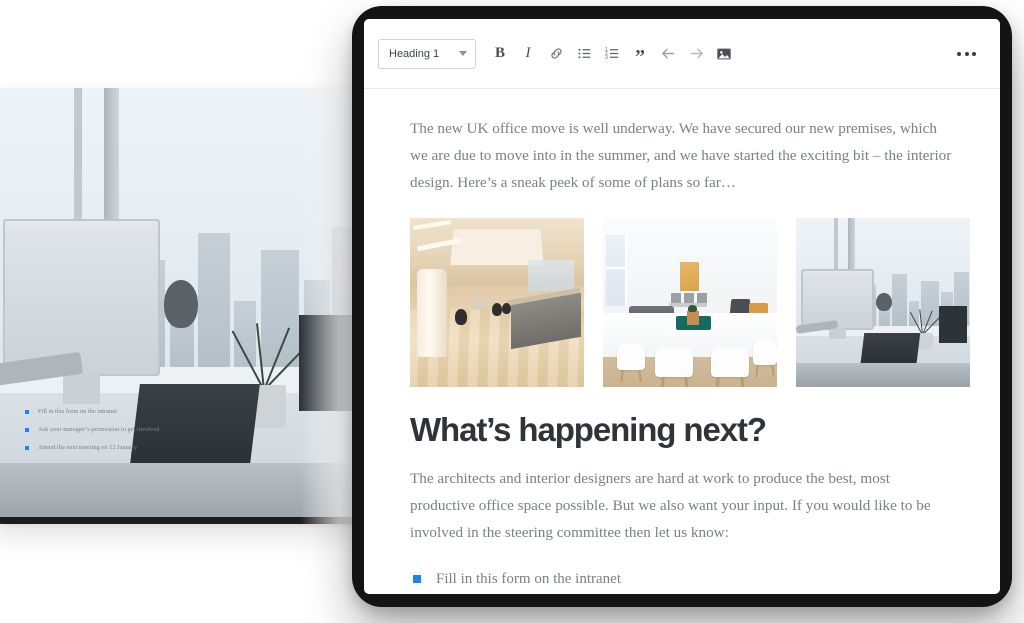  Describe the element at coordinates (724, 54) in the screenshot. I see `insert-image-button` at that location.